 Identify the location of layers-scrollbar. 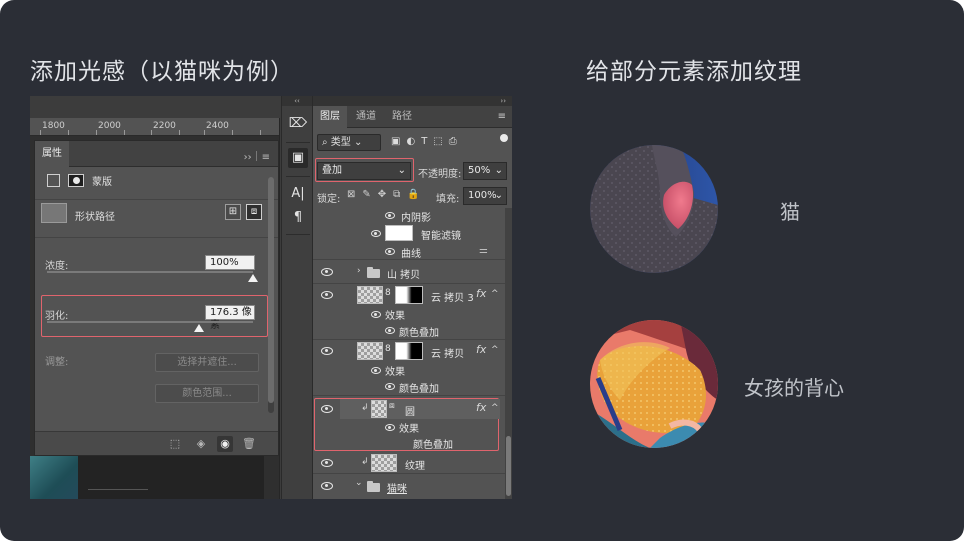
(508, 353).